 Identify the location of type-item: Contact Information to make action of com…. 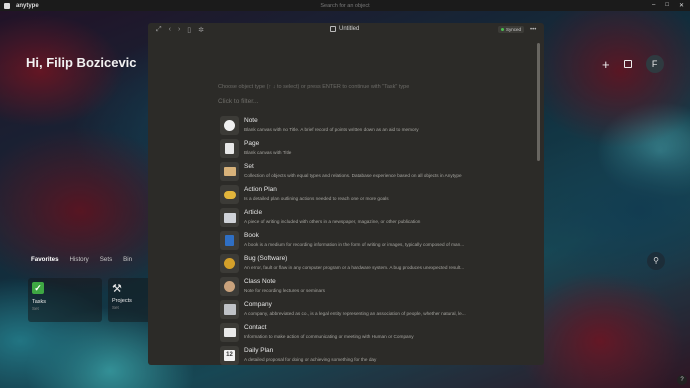
(350, 332).